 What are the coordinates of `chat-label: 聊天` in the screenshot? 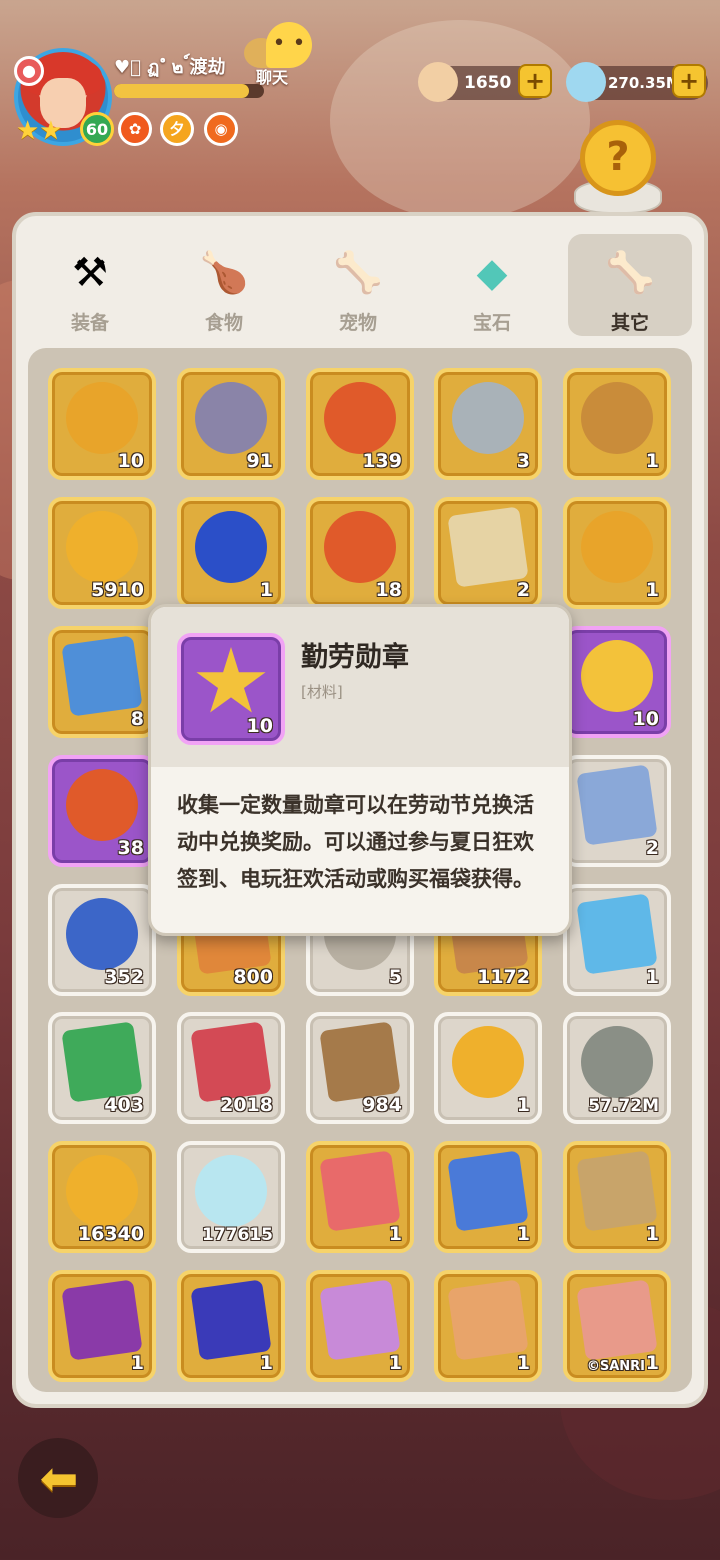 It's located at (272, 77).